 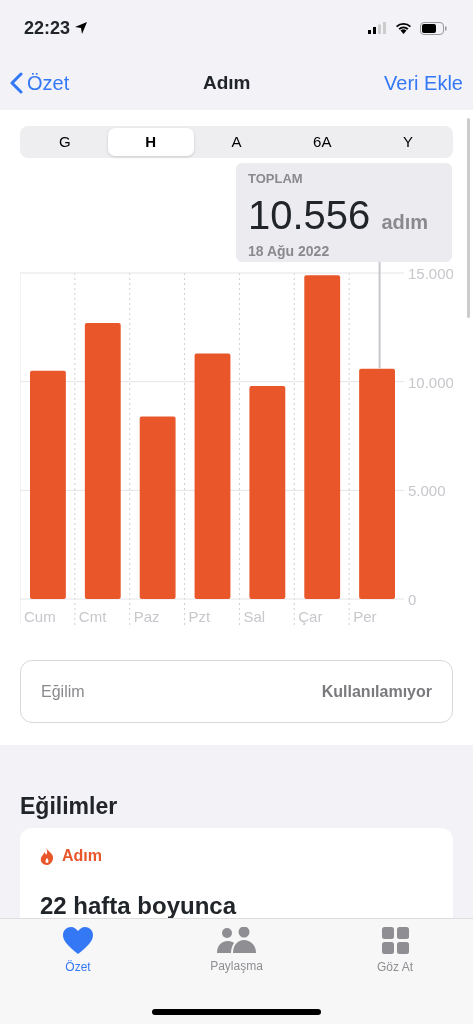 What do you see at coordinates (423, 83) in the screenshot?
I see `add-data-button: Veri Ekle` at bounding box center [423, 83].